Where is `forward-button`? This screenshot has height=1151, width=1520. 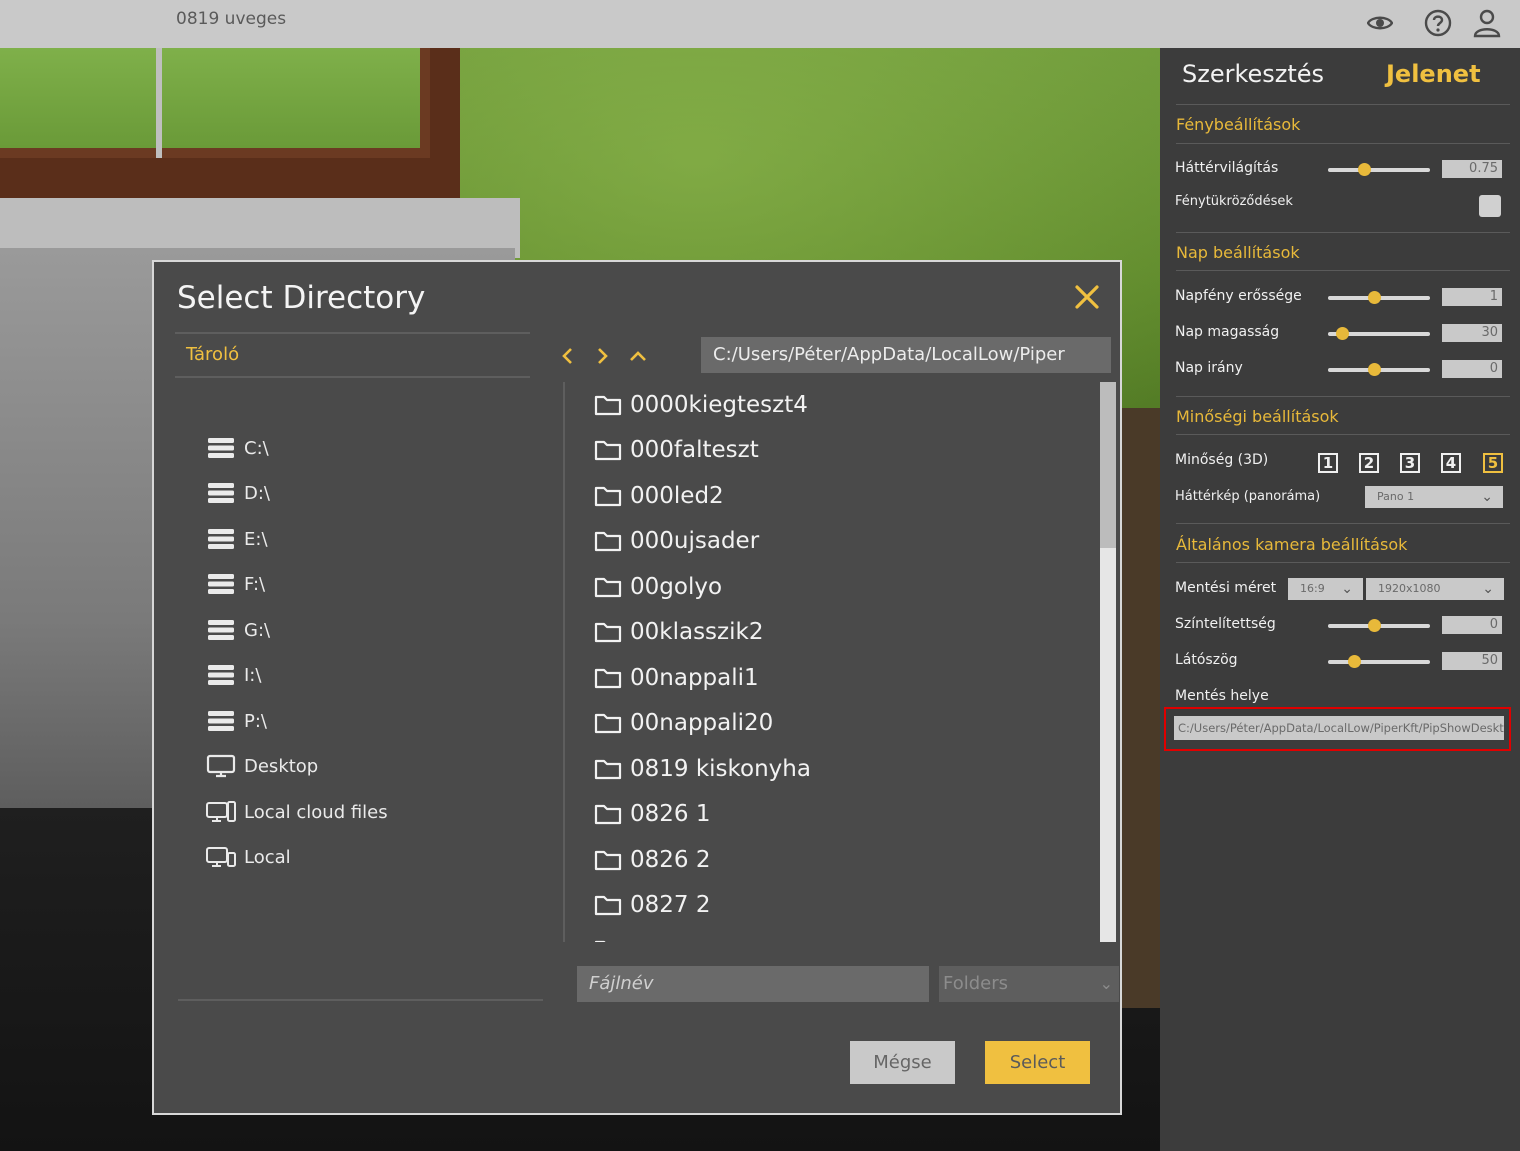 forward-button is located at coordinates (602, 356).